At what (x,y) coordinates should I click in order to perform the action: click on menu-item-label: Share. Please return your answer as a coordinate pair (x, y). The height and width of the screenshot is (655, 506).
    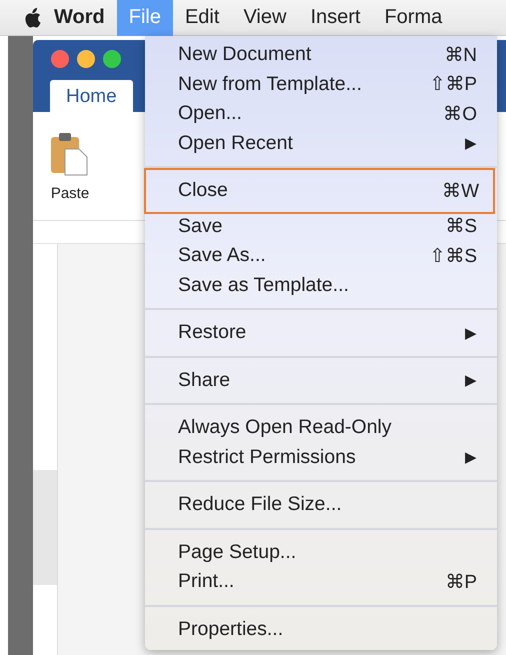
    Looking at the image, I should click on (204, 380).